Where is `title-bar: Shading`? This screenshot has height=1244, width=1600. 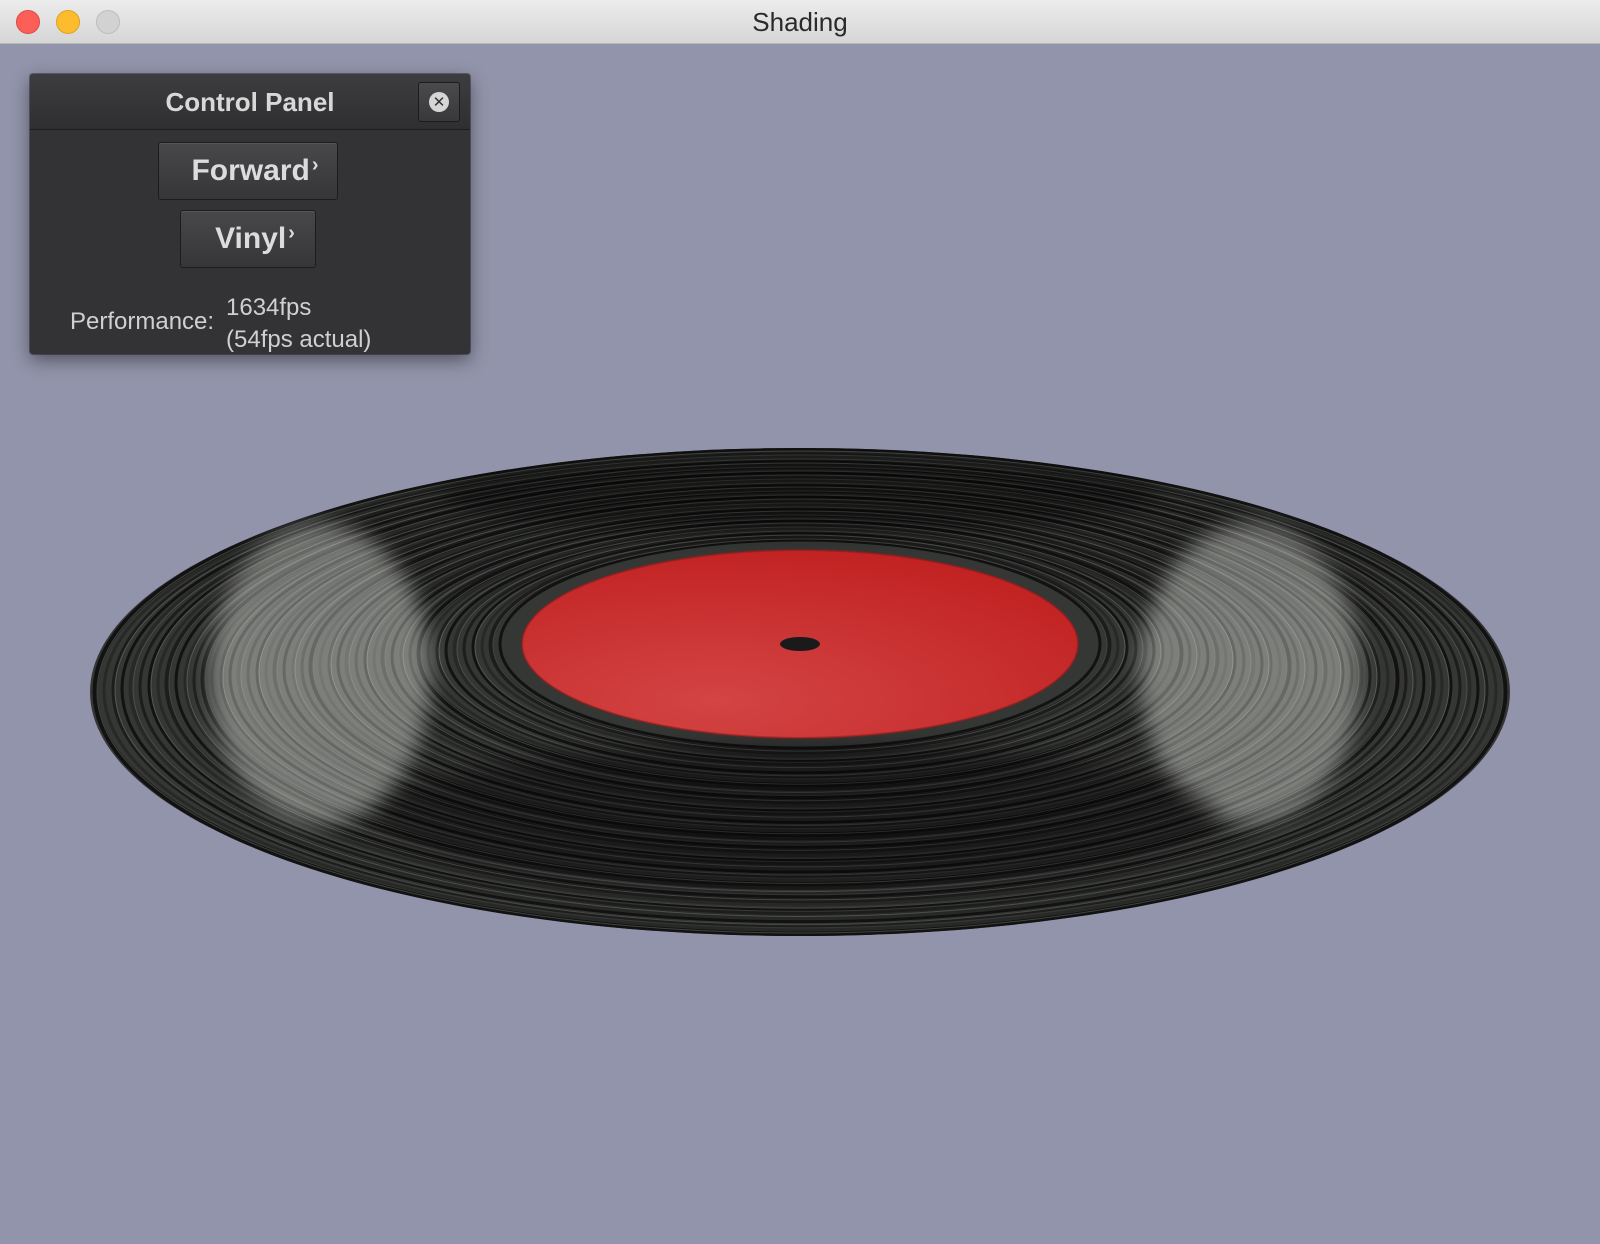
title-bar: Shading is located at coordinates (800, 22).